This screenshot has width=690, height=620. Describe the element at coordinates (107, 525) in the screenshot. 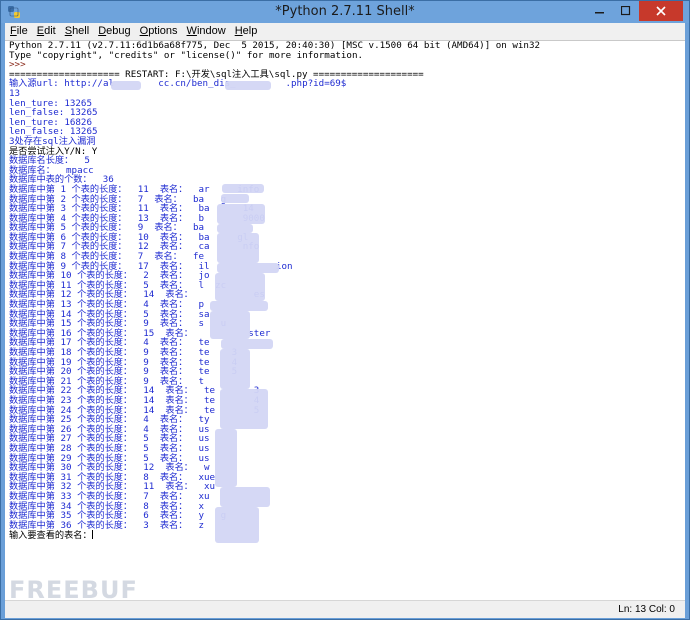

I see `console-line: 数据库中第 36 个表的长度： 3 表名： z` at that location.